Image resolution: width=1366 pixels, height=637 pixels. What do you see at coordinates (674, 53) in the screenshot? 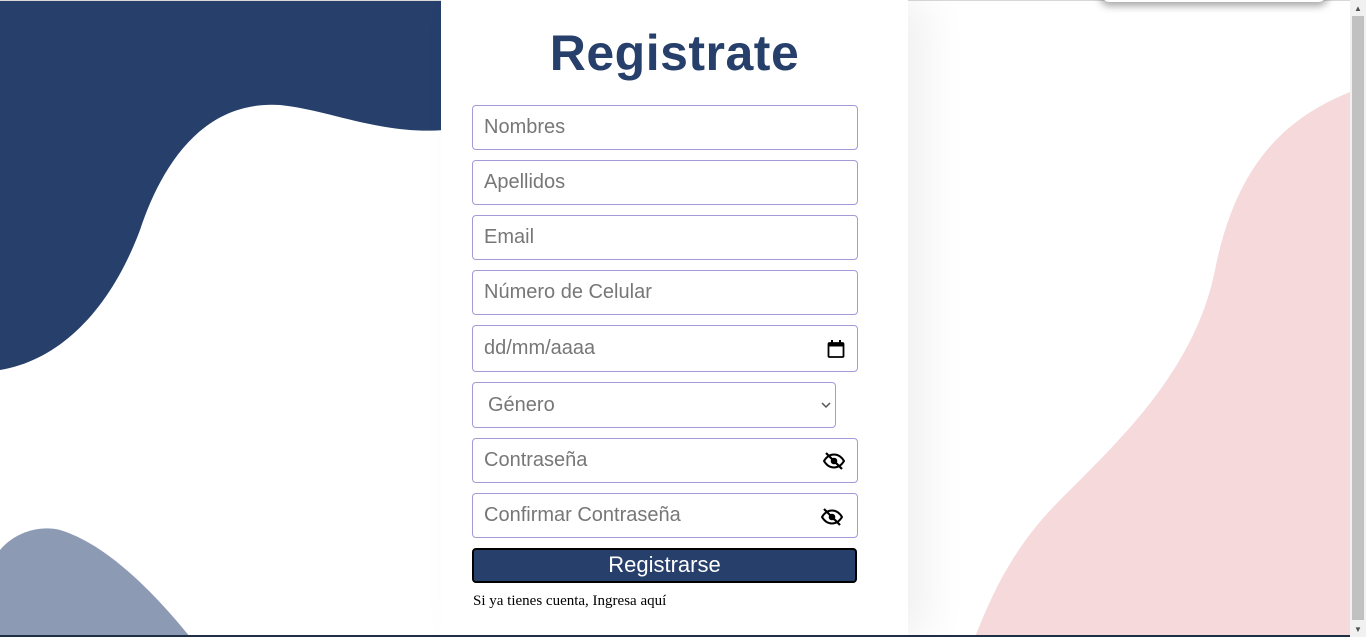
I see `page-title: Registrate` at bounding box center [674, 53].